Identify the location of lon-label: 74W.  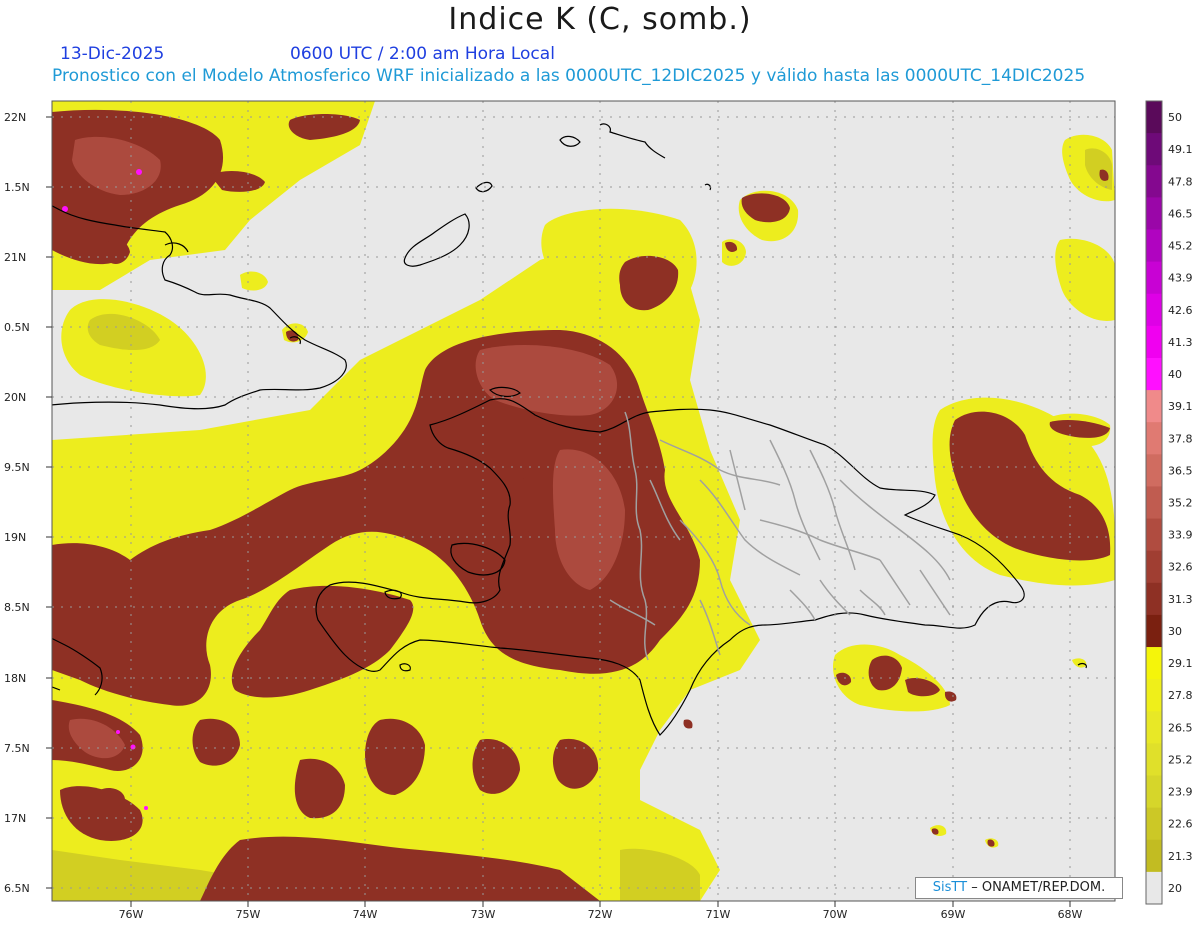
(365, 914).